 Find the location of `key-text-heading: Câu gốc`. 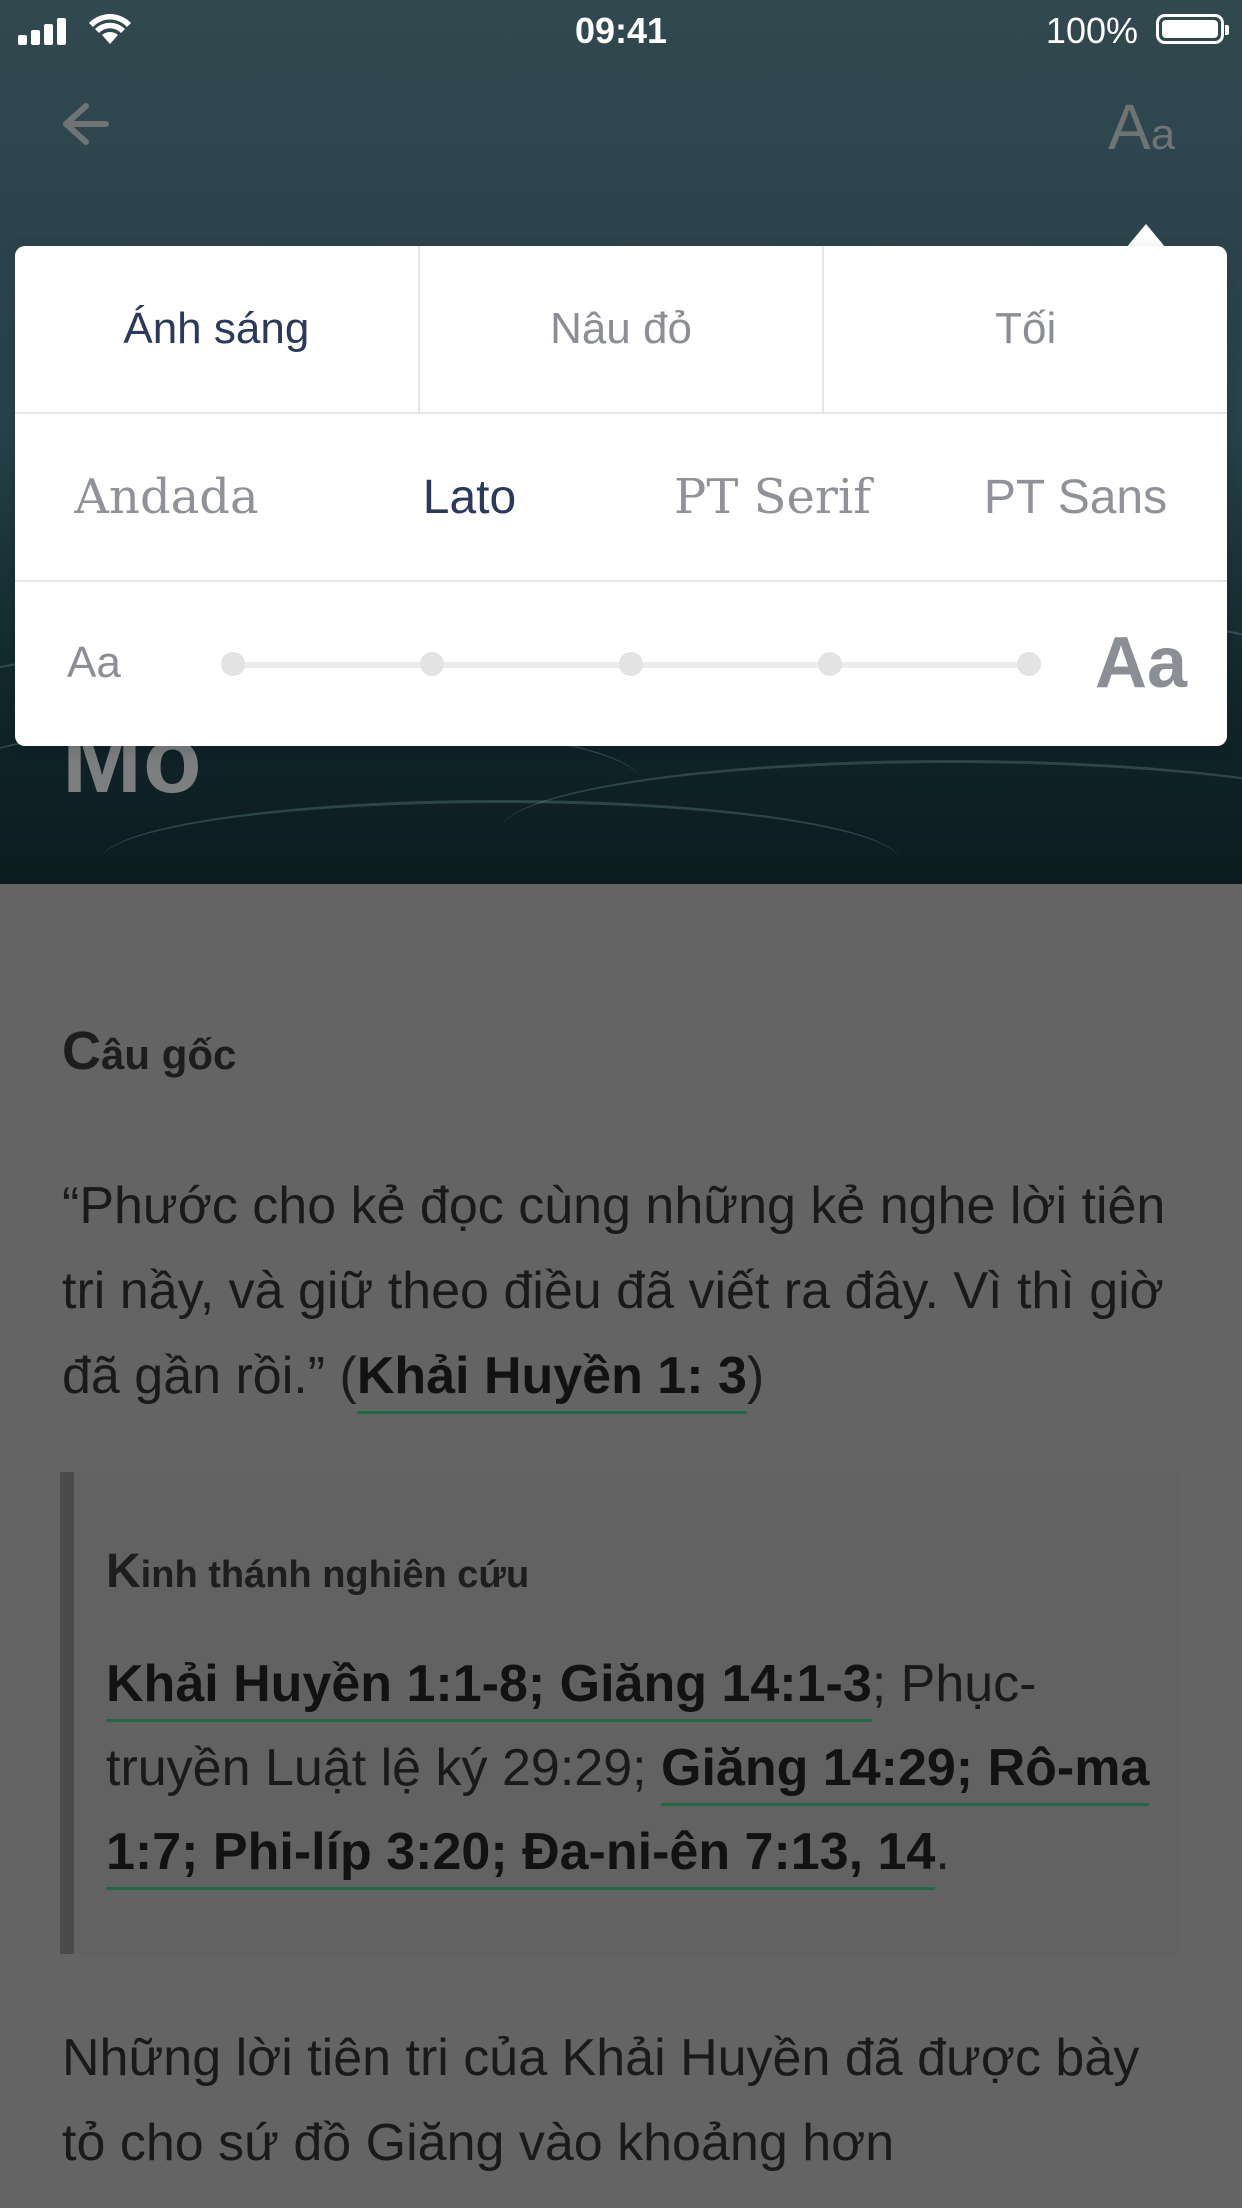

key-text-heading: Câu gốc is located at coordinates (149, 1051).